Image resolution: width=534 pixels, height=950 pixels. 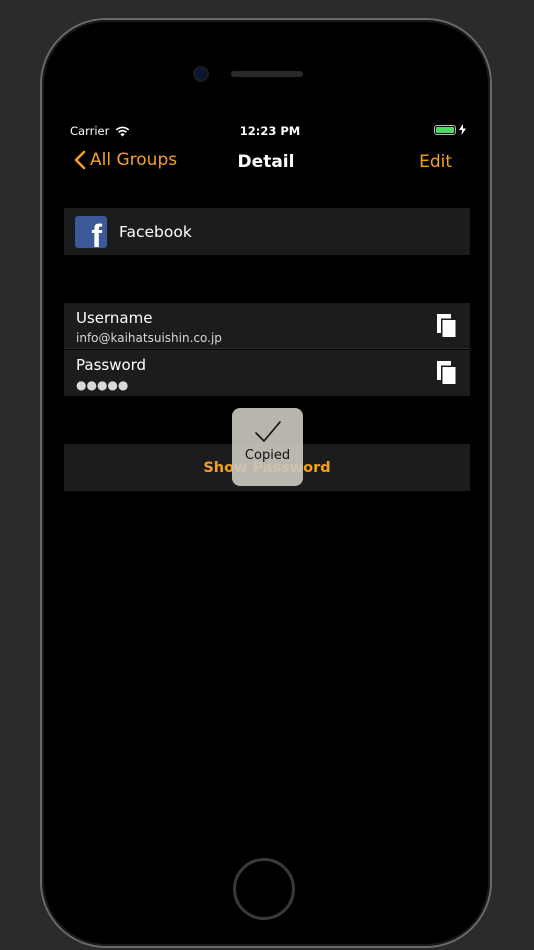 I want to click on field-divider, so click(x=267, y=348).